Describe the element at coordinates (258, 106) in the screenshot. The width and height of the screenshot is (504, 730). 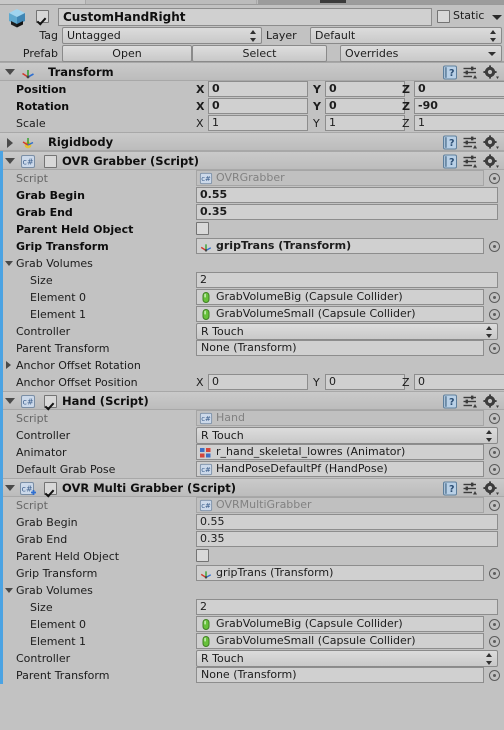
I see `property-input-rotation-x: 0` at that location.